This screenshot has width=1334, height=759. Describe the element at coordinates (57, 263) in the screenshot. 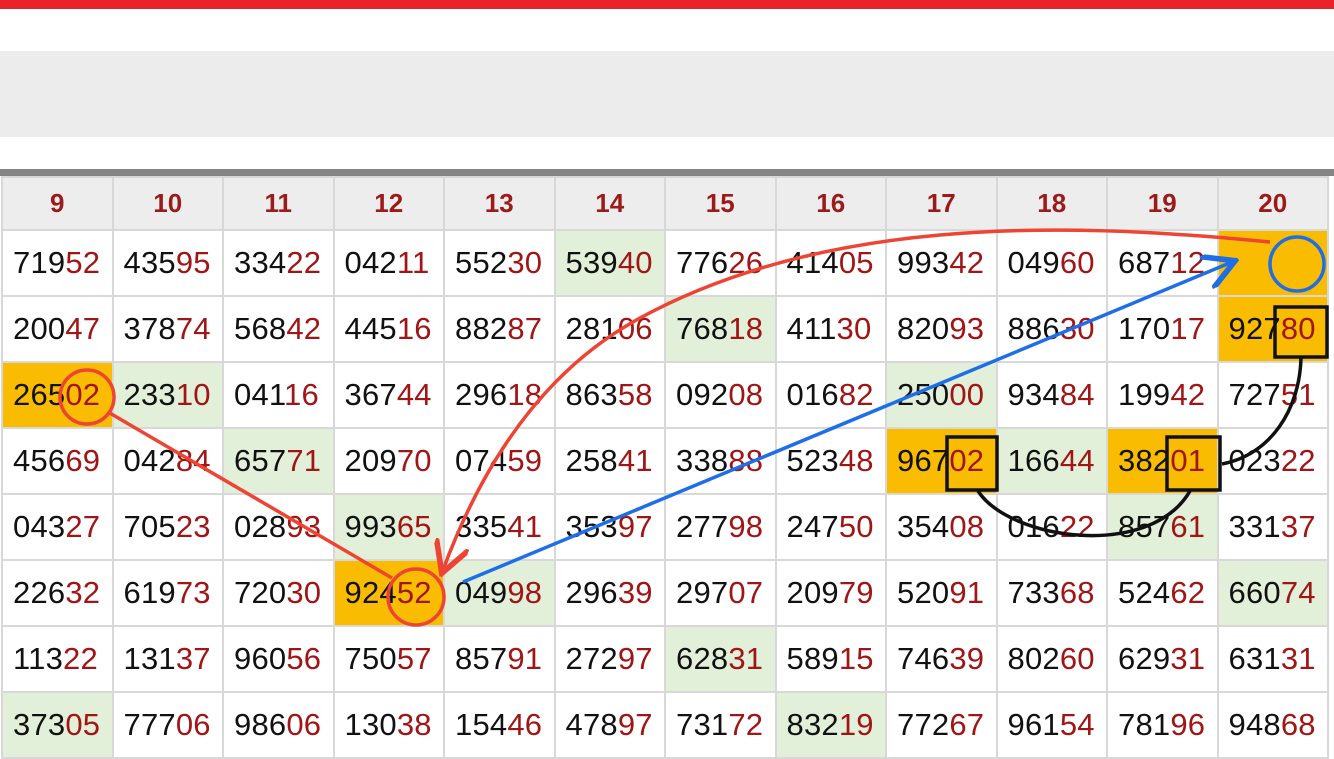

I see `number-cell: 71952` at that location.